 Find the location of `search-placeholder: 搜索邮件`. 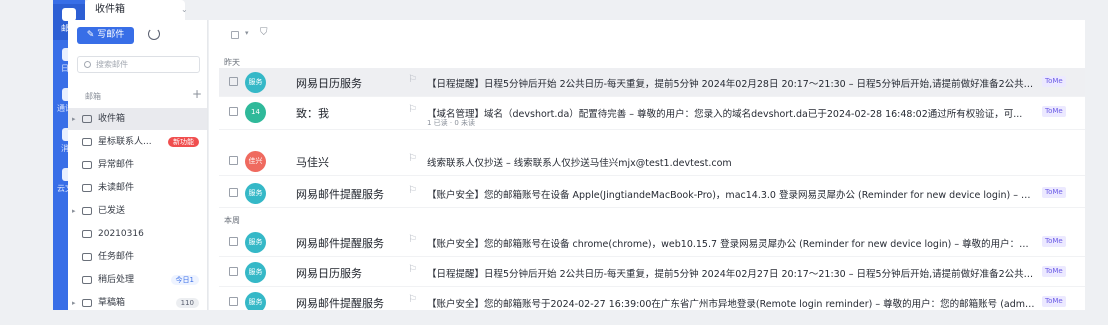

search-placeholder: 搜索邮件 is located at coordinates (112, 64).